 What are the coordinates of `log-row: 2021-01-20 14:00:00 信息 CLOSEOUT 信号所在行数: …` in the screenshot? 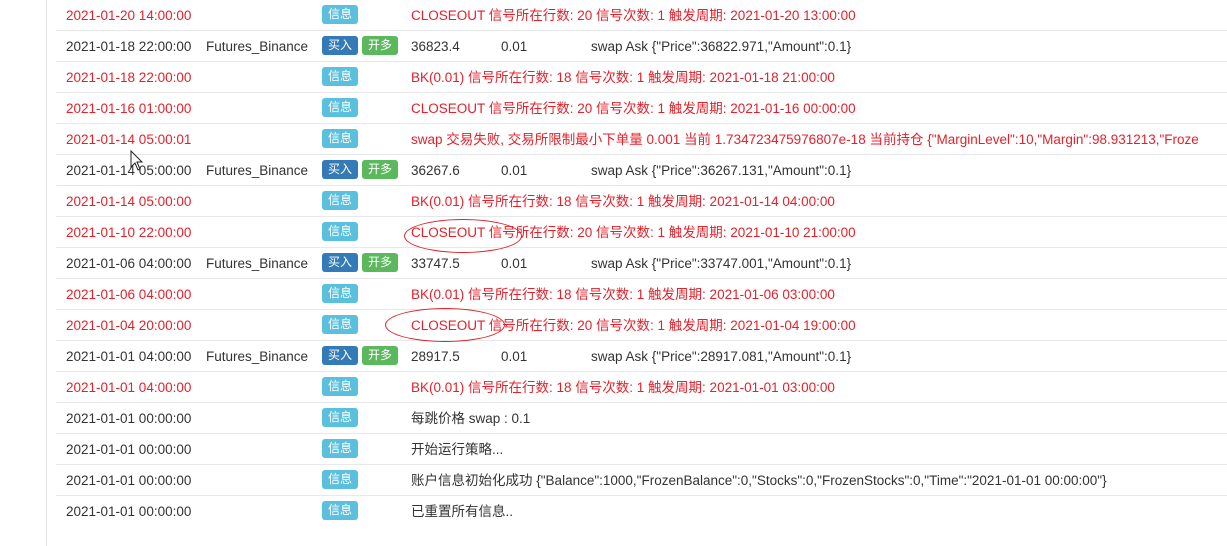 It's located at (641, 15).